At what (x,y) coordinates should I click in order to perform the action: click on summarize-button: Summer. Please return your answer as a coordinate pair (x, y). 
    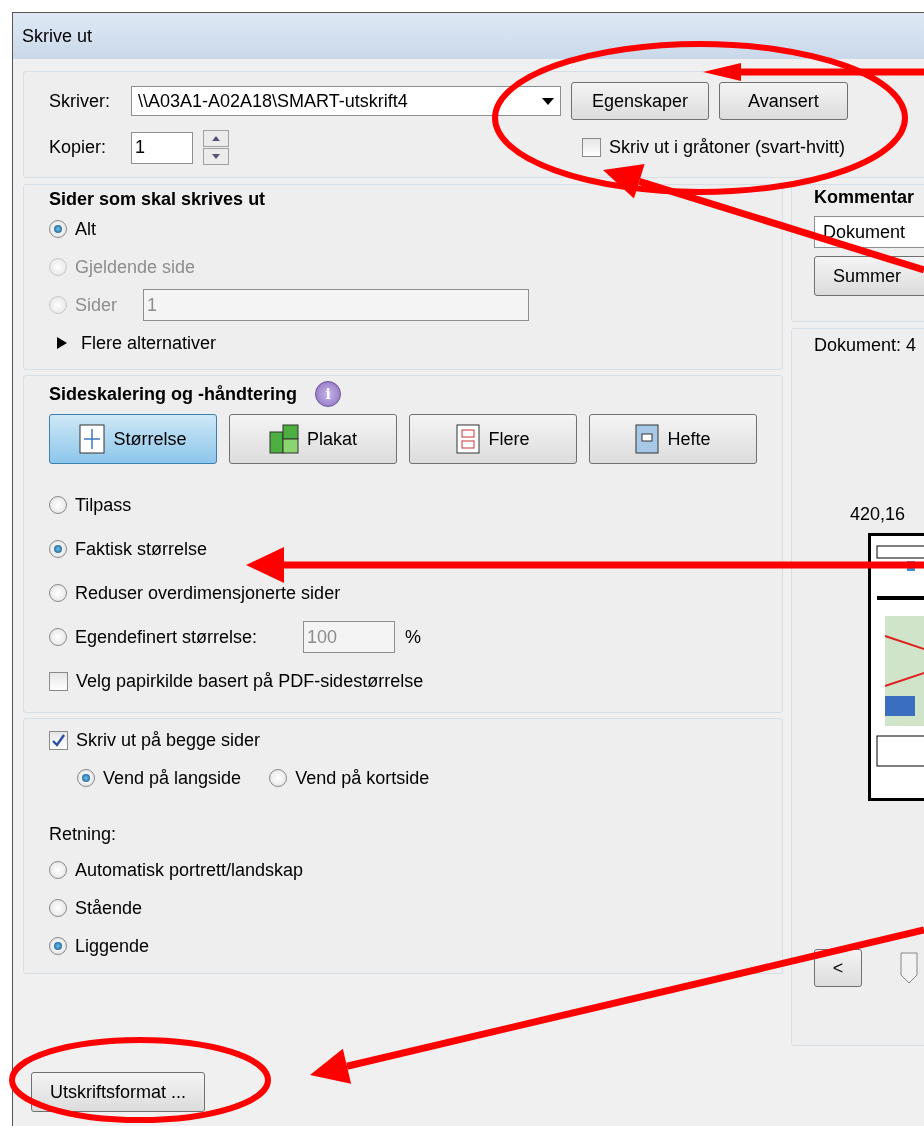
    Looking at the image, I should click on (869, 276).